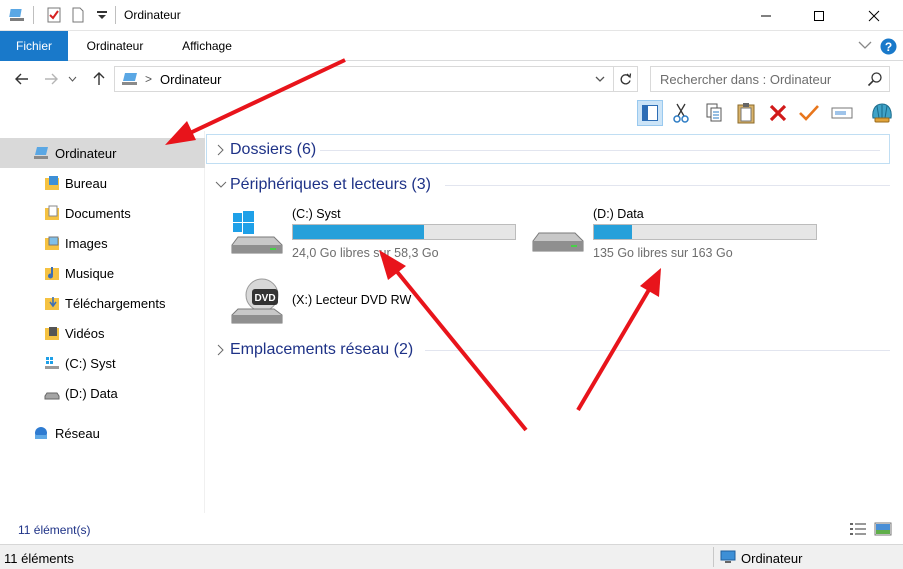 The height and width of the screenshot is (569, 903). I want to click on sidebar-item-label: Ordinateur, so click(86, 153).